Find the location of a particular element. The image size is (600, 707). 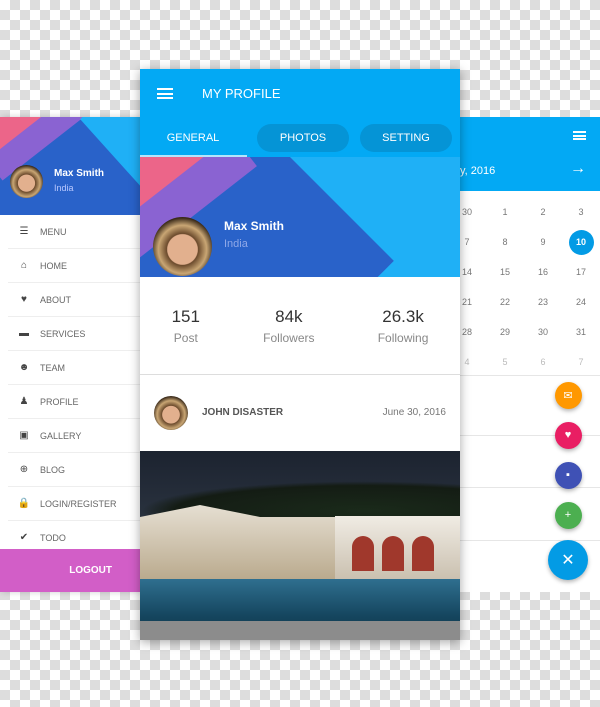

menu-item-menu: ☰ MENU is located at coordinates (74, 232).